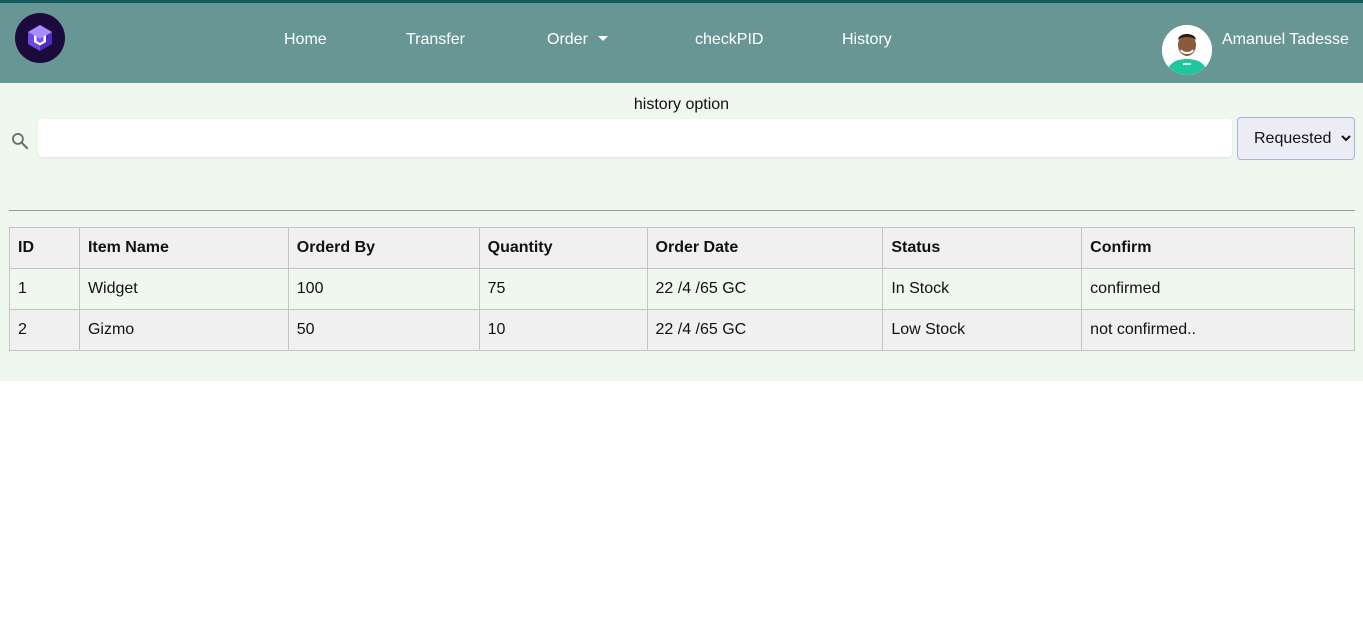 Image resolution: width=1363 pixels, height=635 pixels. I want to click on cell-ordered-by: 100, so click(383, 289).